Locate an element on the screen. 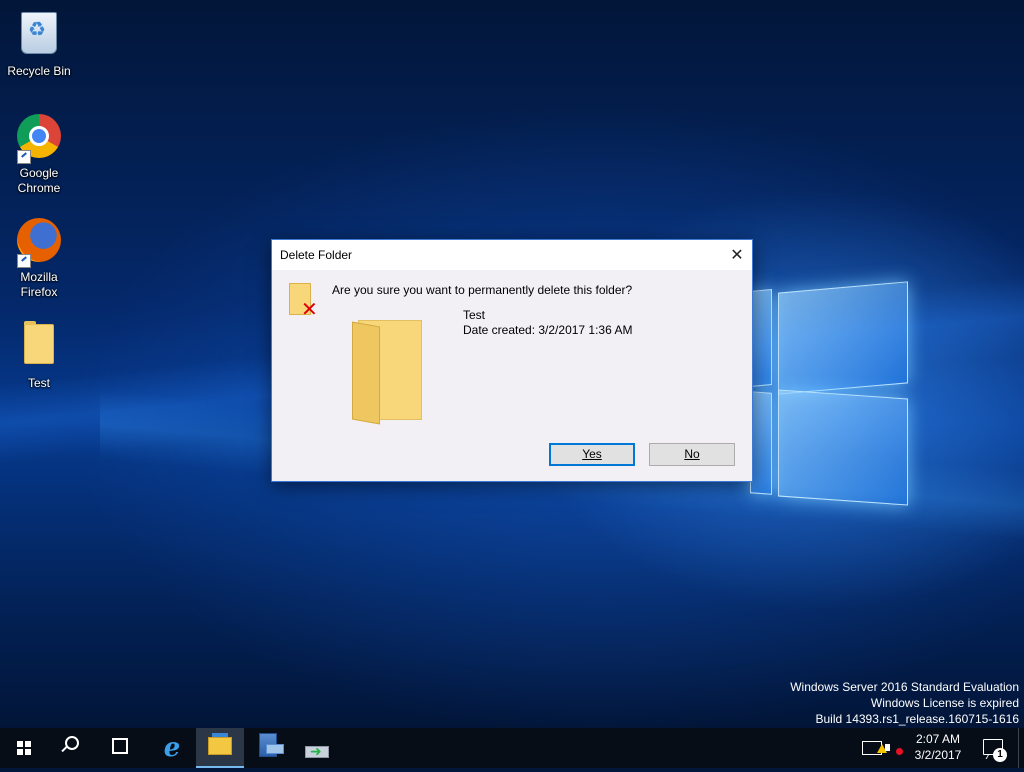 Image resolution: width=1024 pixels, height=772 pixels. recycle-bin-icon is located at coordinates (39, 36).